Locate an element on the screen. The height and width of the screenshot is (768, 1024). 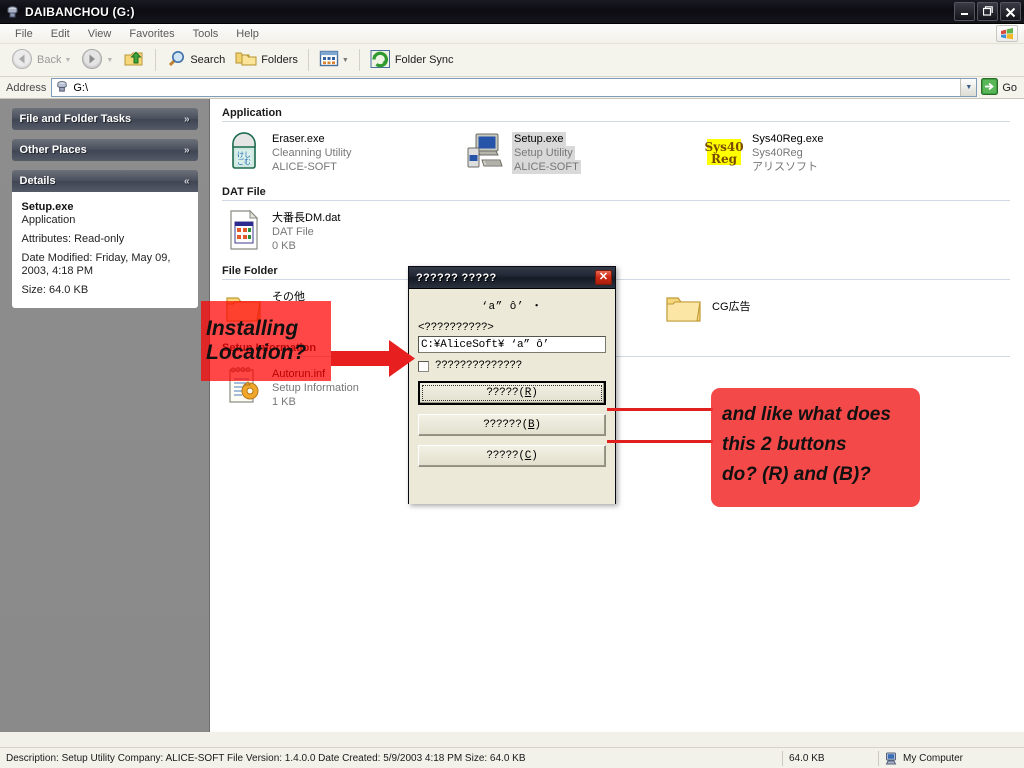
dialog-button-r-text: ?????( is located at coordinates (505, 393).